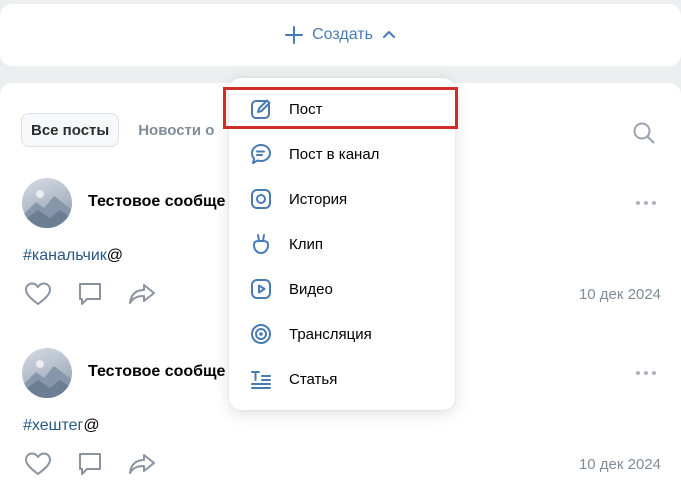 The height and width of the screenshot is (495, 681). What do you see at coordinates (294, 35) in the screenshot?
I see `plus-icon` at bounding box center [294, 35].